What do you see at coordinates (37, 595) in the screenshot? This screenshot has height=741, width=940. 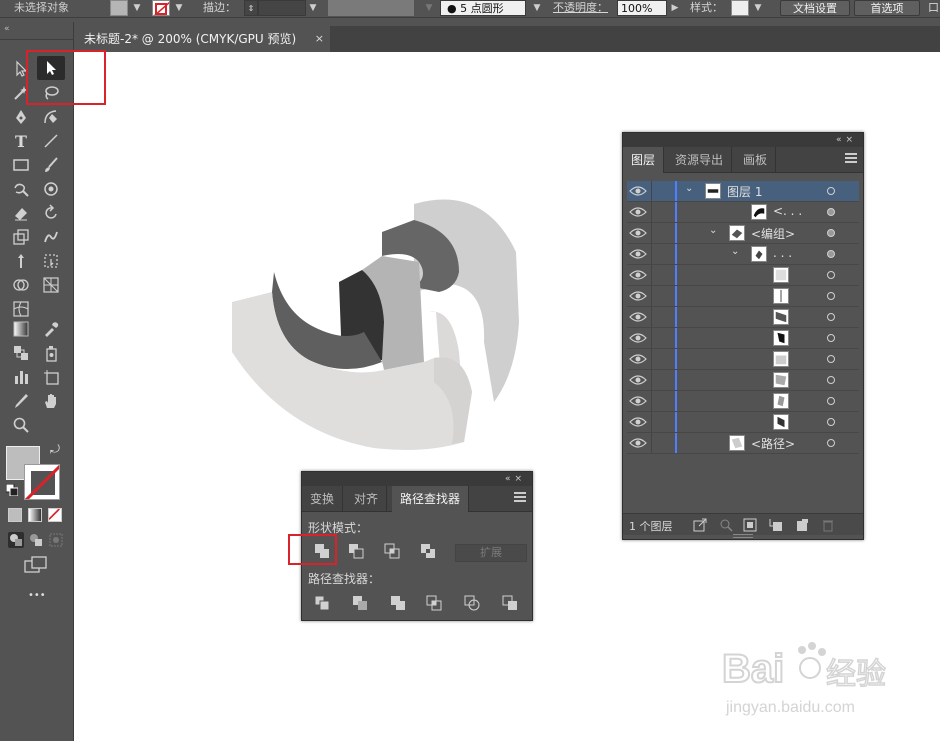 I see `edit-toolbar-icon: •••` at bounding box center [37, 595].